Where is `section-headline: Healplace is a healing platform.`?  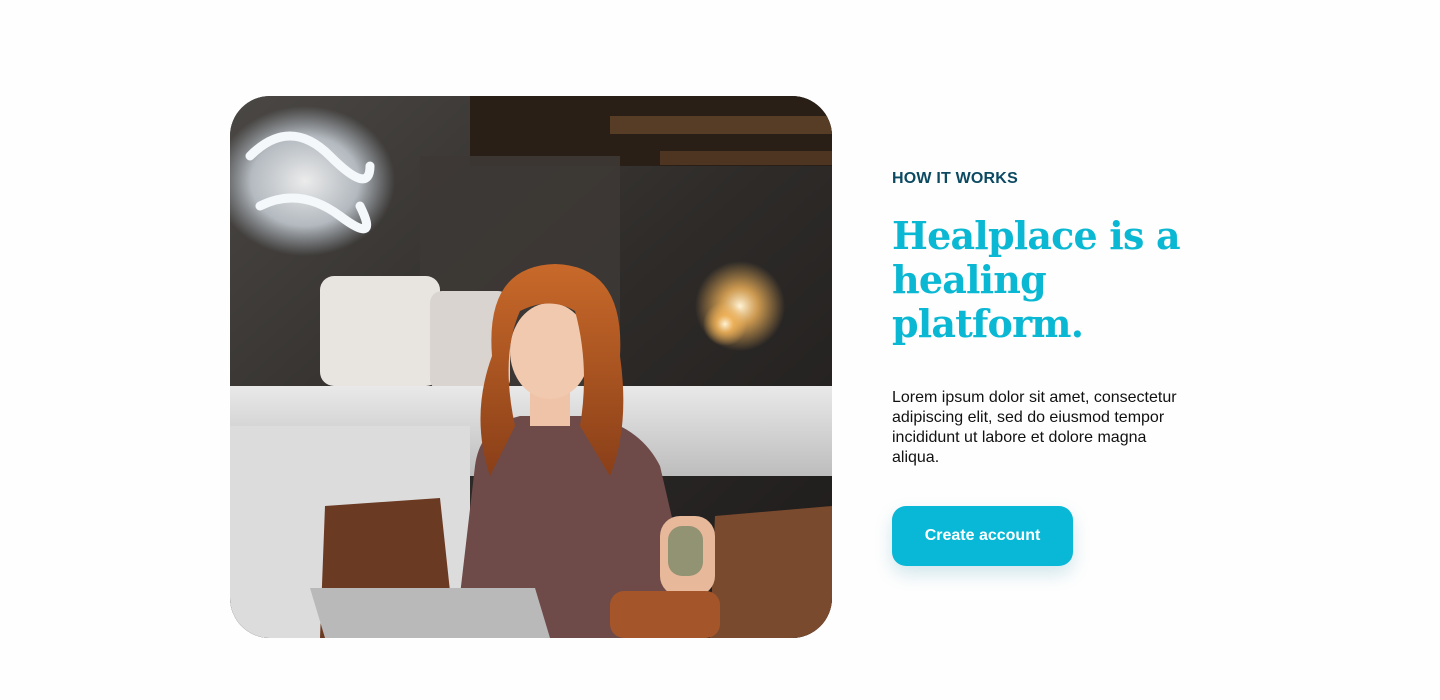 section-headline: Healplace is a healing platform. is located at coordinates (1036, 279).